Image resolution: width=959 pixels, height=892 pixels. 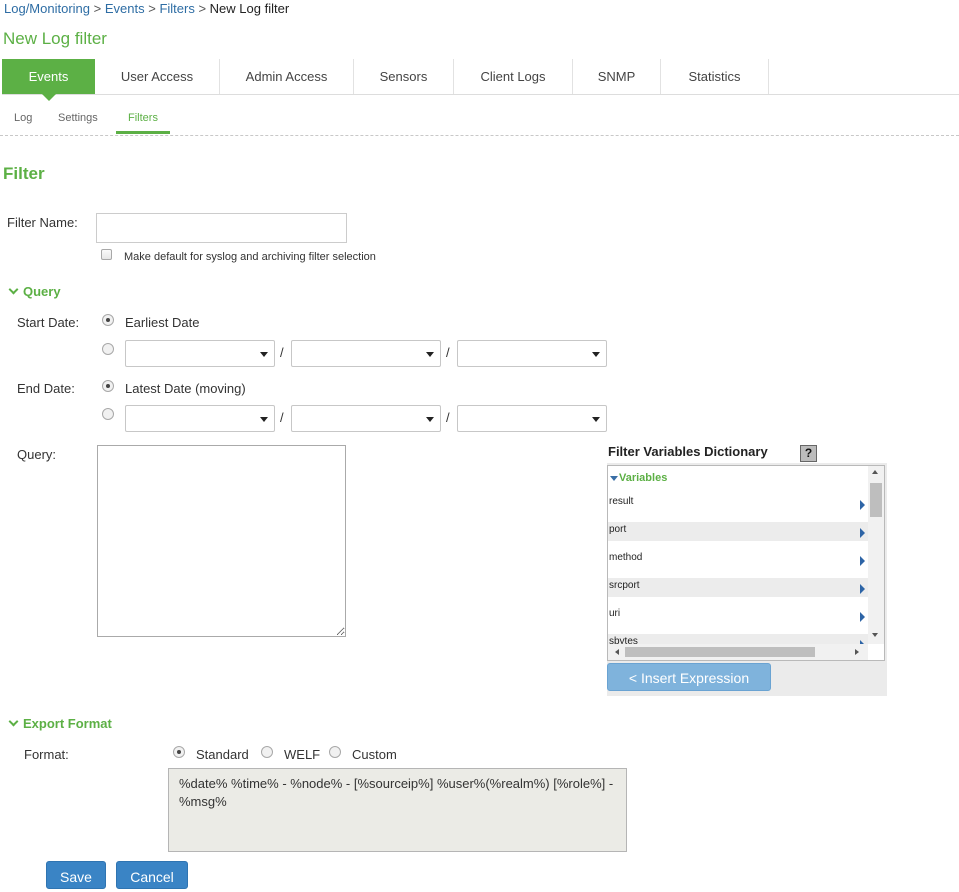 What do you see at coordinates (46, 754) in the screenshot?
I see `format-label: Format:` at bounding box center [46, 754].